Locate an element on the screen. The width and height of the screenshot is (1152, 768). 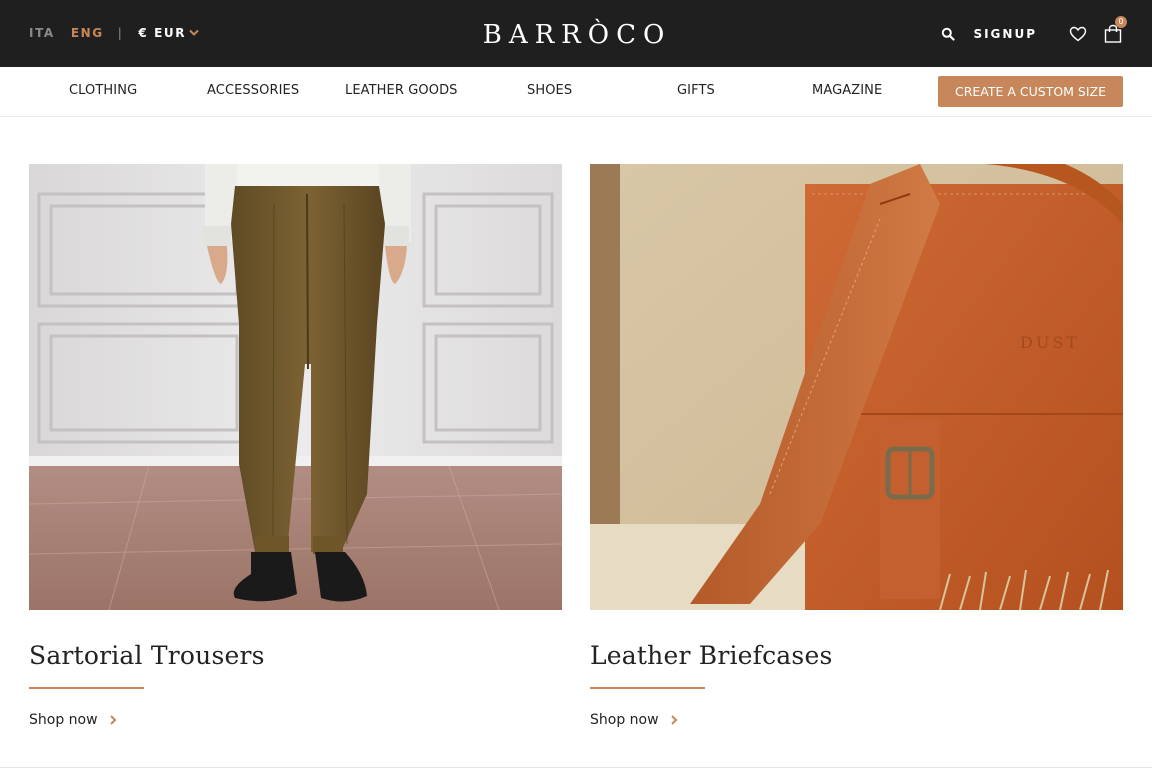
custom-size-button: CREATE A CUSTOM SIZE is located at coordinates (1030, 91).